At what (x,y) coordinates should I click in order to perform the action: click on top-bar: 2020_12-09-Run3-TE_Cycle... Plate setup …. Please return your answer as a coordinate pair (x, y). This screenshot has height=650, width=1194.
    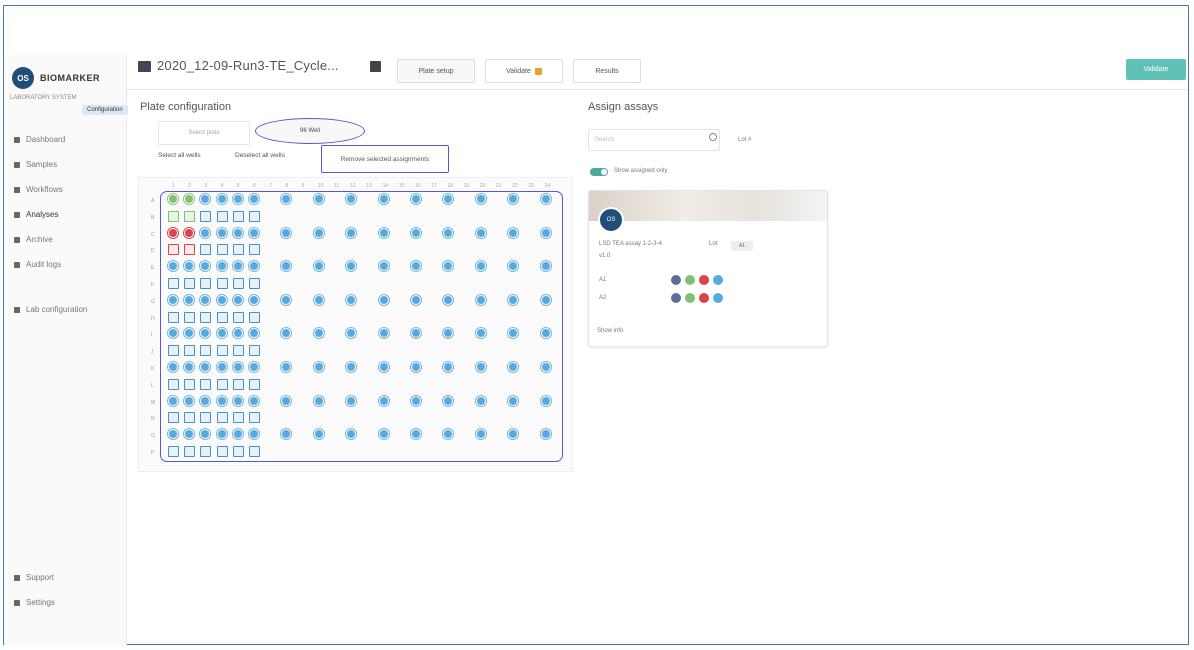
    Looking at the image, I should click on (657, 72).